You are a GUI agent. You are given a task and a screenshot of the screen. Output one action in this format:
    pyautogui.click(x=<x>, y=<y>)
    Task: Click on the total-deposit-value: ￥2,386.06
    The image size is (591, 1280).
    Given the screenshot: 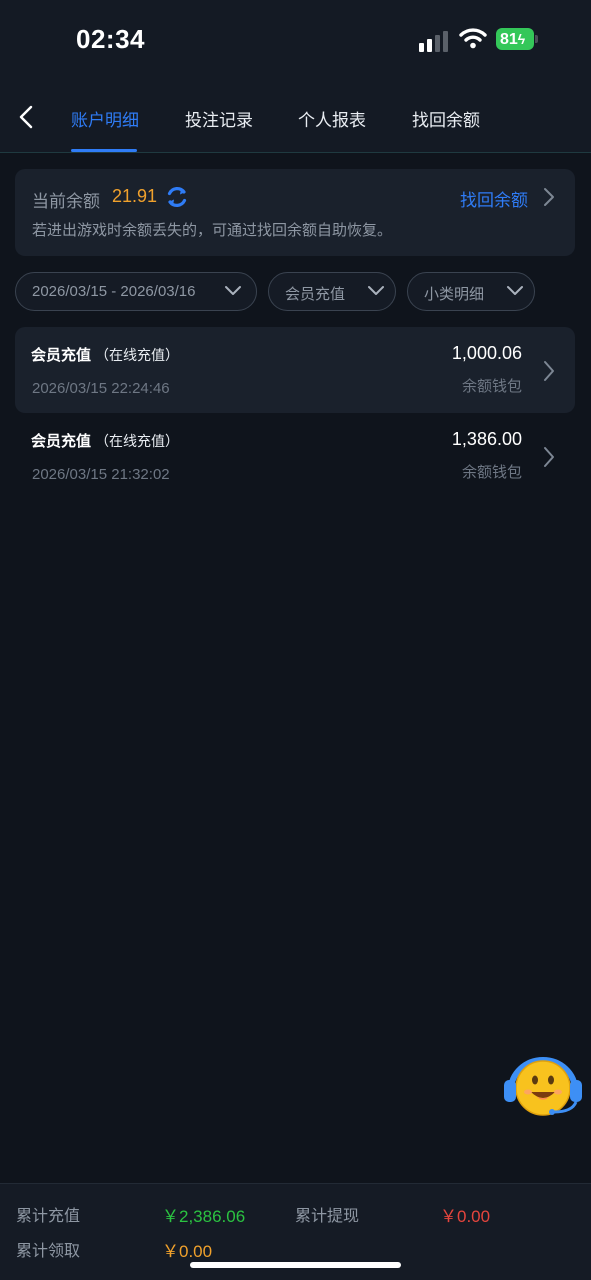 What is the action you would take?
    pyautogui.click(x=204, y=1216)
    